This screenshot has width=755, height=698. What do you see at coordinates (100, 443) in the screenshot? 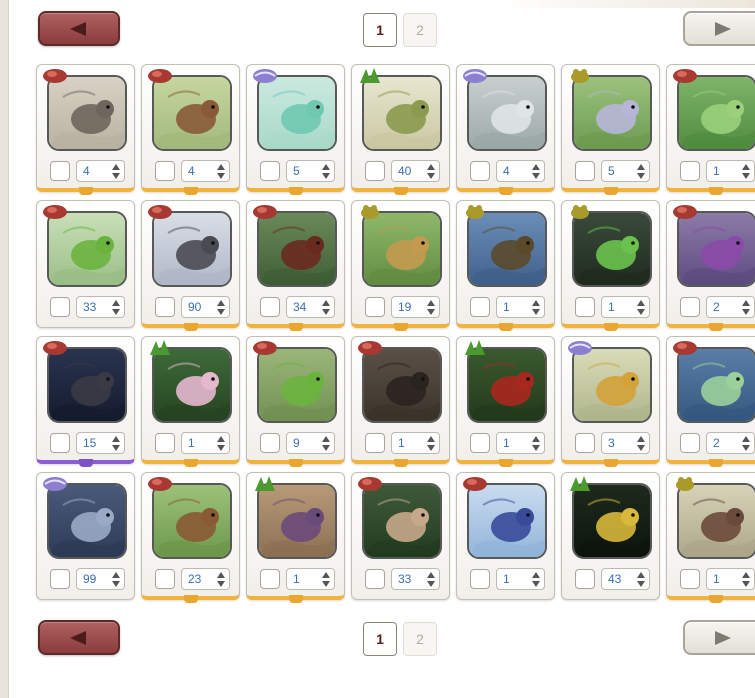
I see `quantity-stepper: 15` at bounding box center [100, 443].